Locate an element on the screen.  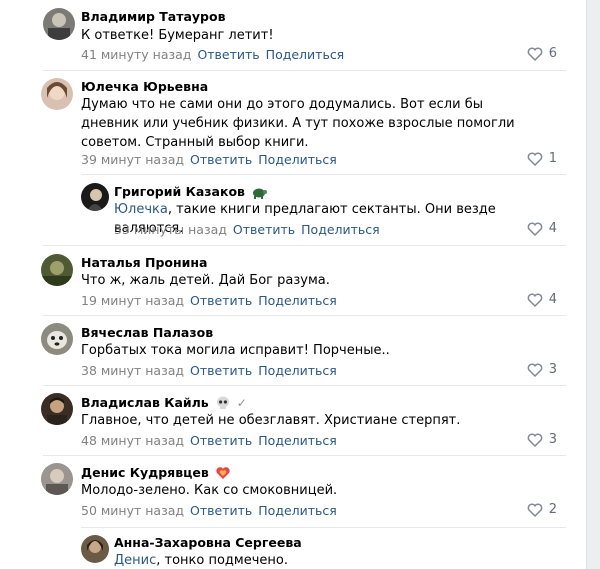
comment-meta: 48 минут назад Ответить Поделиться is located at coordinates (209, 440).